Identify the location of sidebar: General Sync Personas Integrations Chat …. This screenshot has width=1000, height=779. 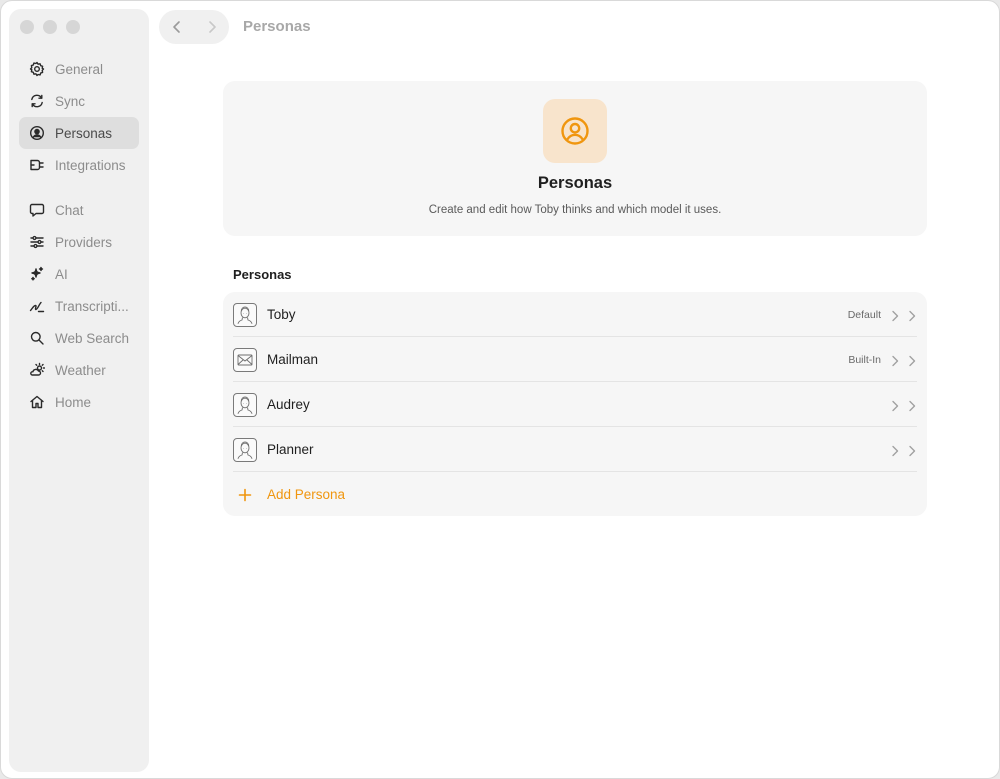
(79, 390).